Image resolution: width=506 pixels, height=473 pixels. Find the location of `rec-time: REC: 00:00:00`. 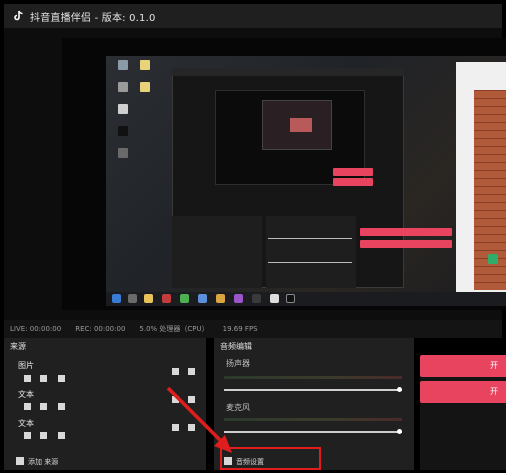

rec-time: REC: 00:00:00 is located at coordinates (100, 329).